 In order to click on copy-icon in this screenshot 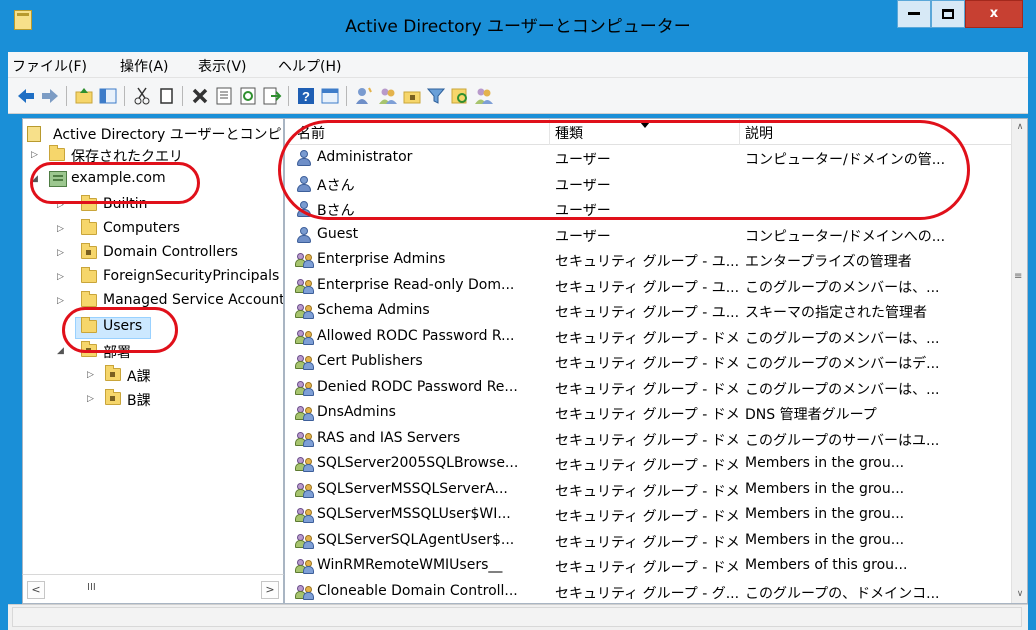, I will do `click(166, 96)`.